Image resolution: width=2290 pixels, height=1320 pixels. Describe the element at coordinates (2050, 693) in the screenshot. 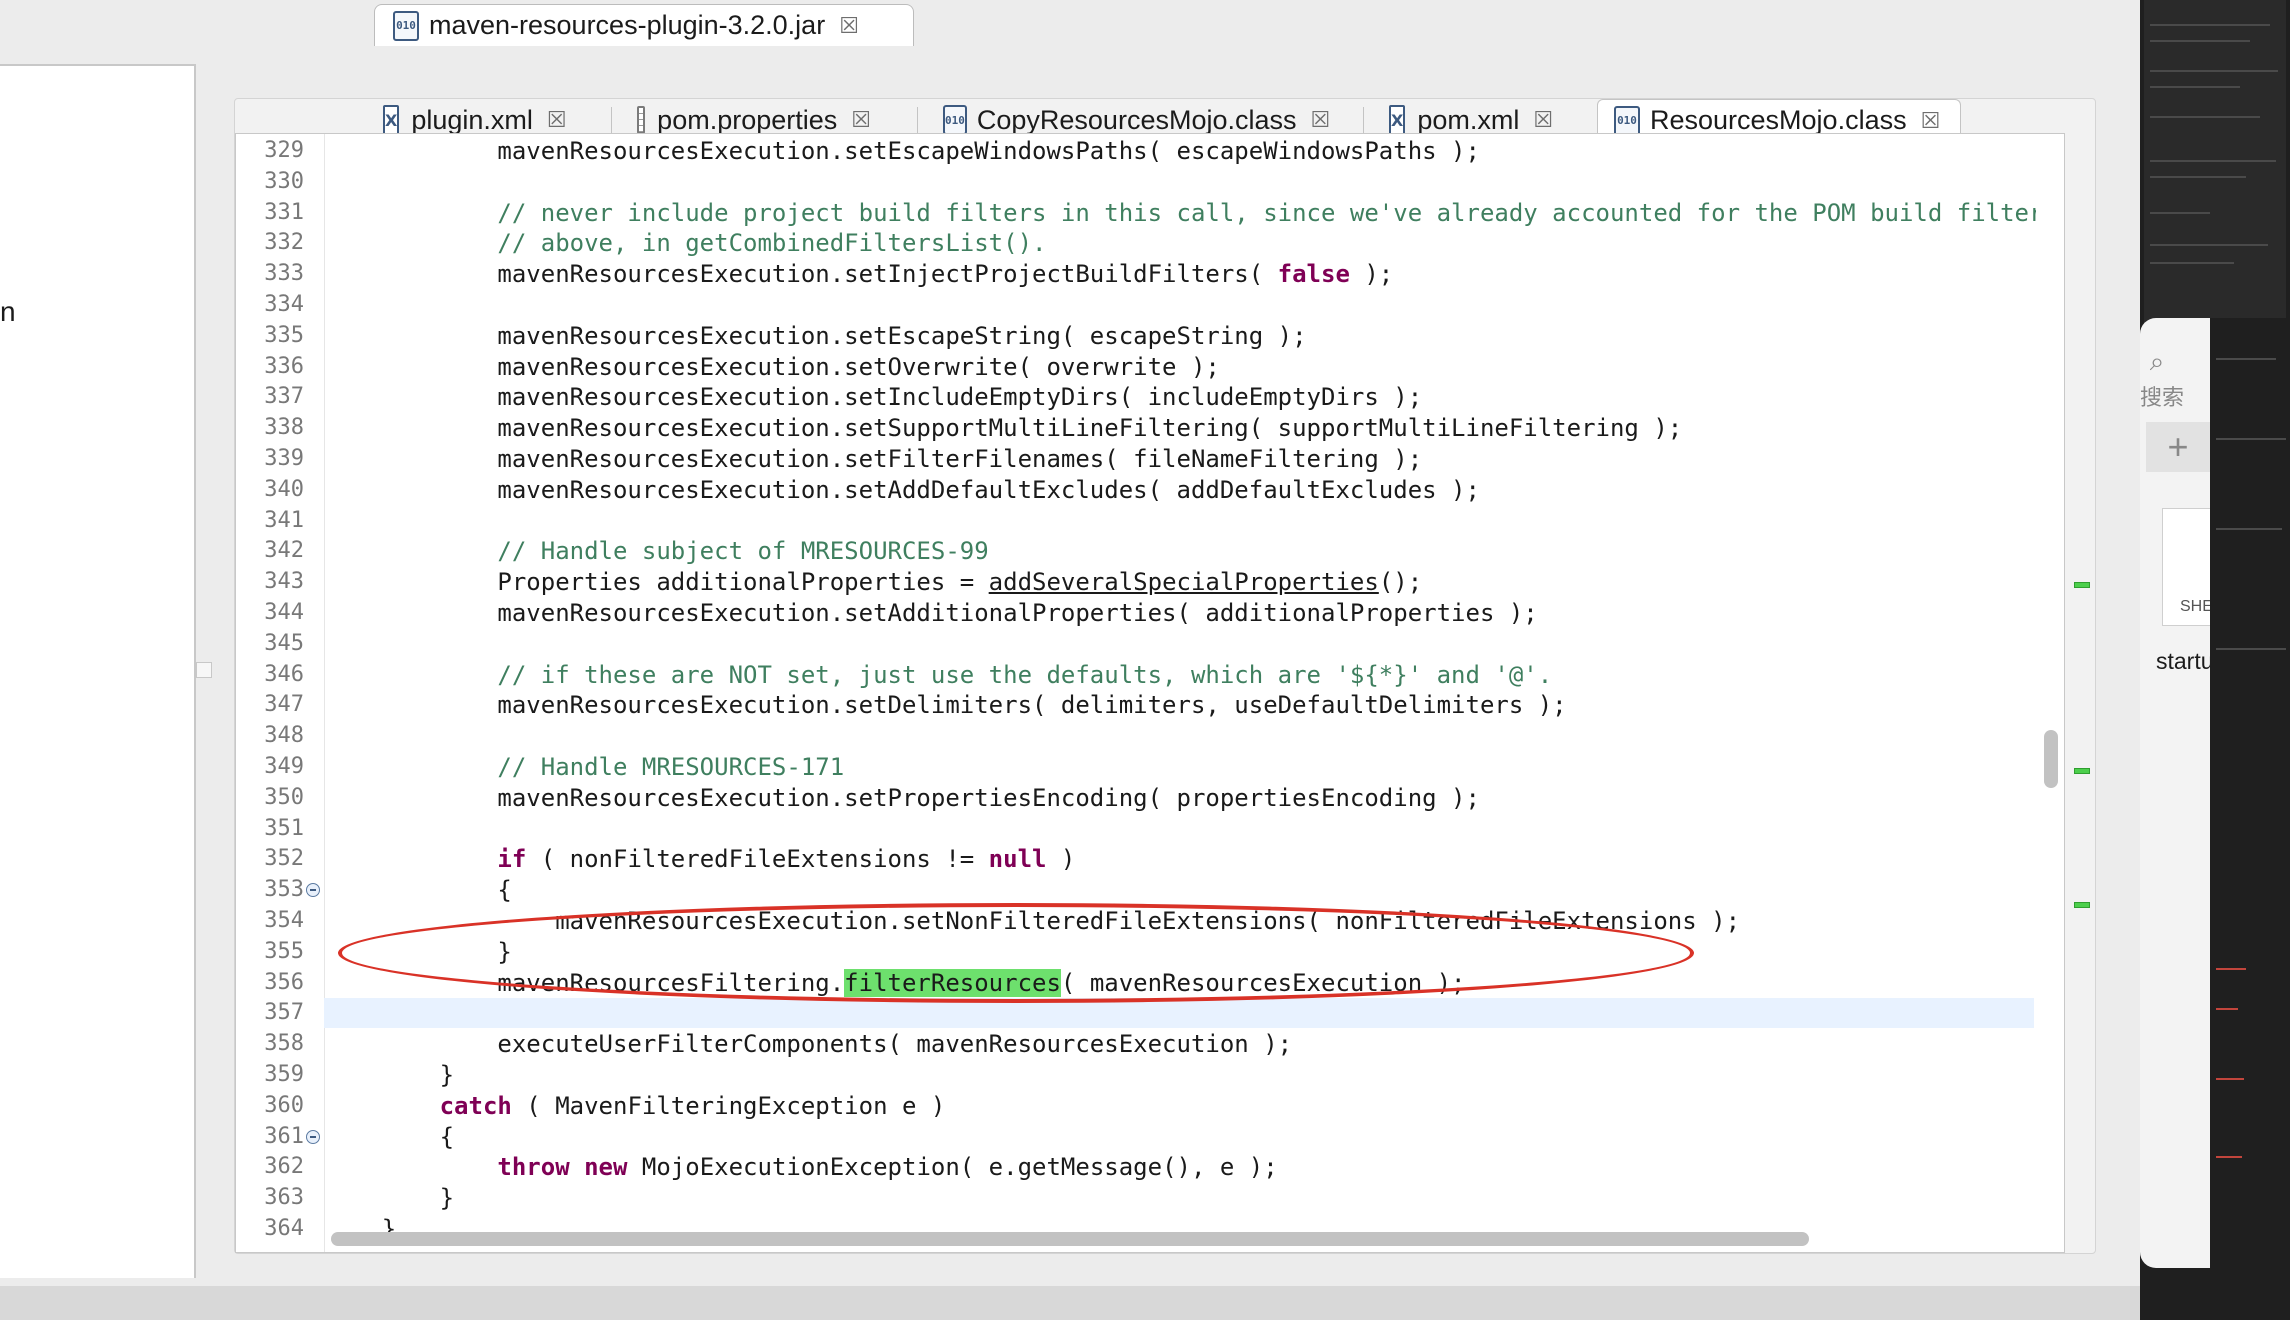

I see `vertical-scrollbar` at that location.